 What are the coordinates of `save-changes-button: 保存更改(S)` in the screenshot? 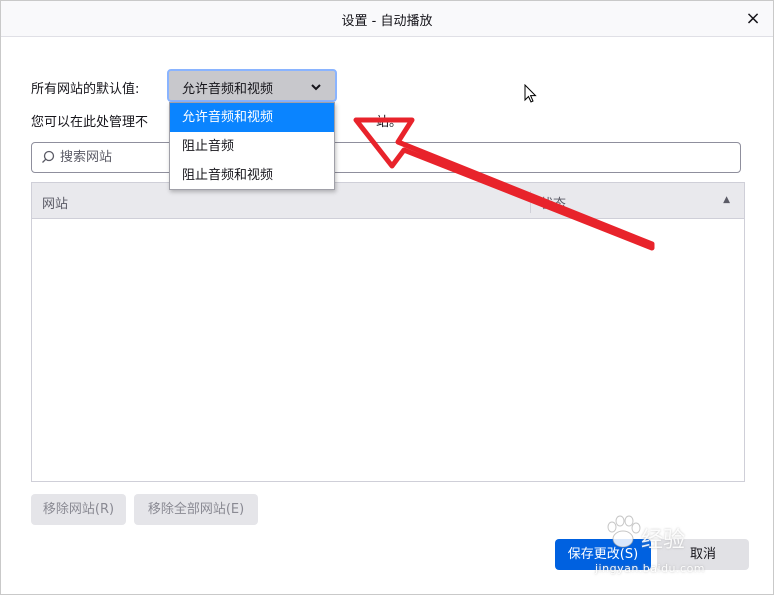 It's located at (603, 554).